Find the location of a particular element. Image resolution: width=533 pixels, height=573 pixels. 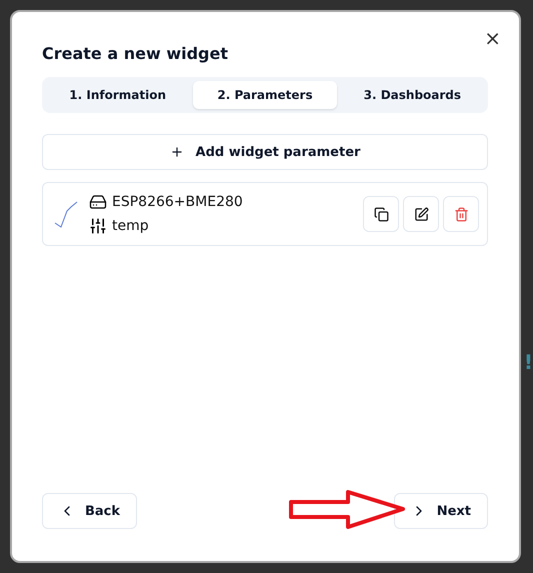

add-parameter-button: Add widget parameter is located at coordinates (265, 152).